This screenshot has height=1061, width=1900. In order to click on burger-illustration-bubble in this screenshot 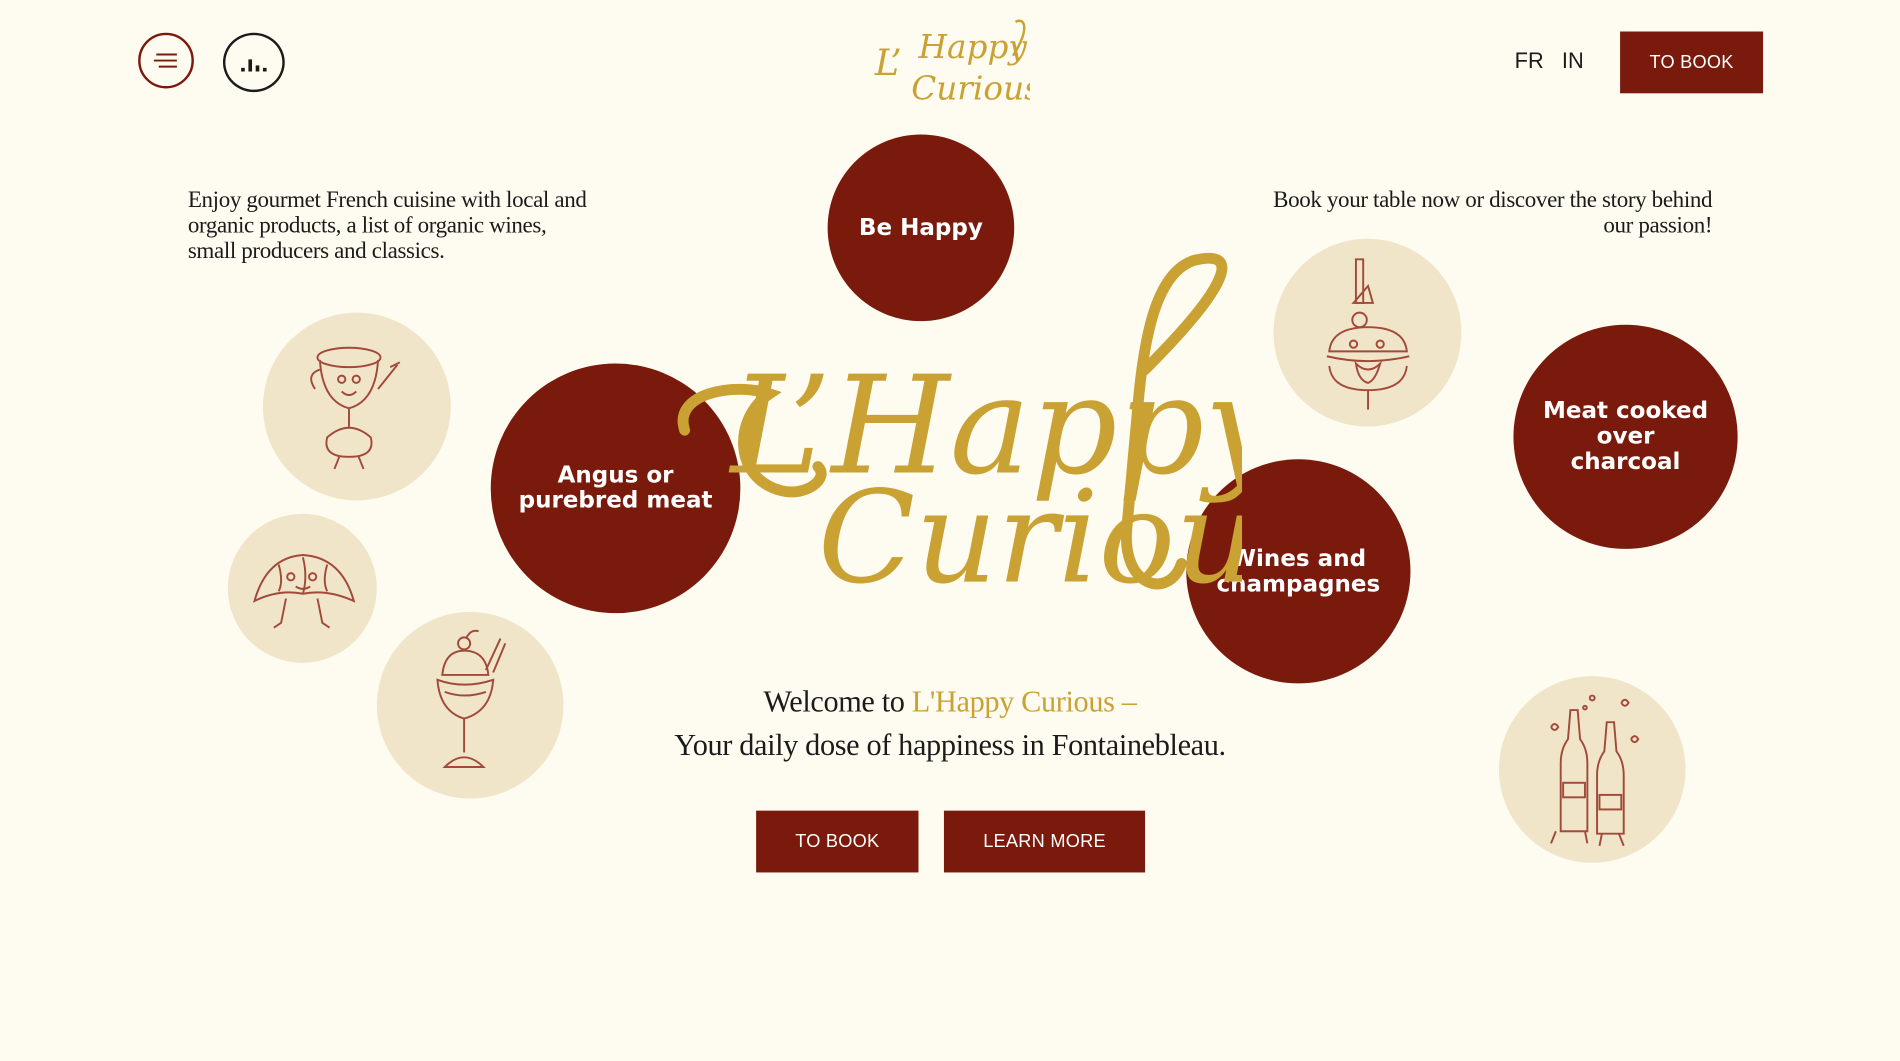, I will do `click(1367, 332)`.